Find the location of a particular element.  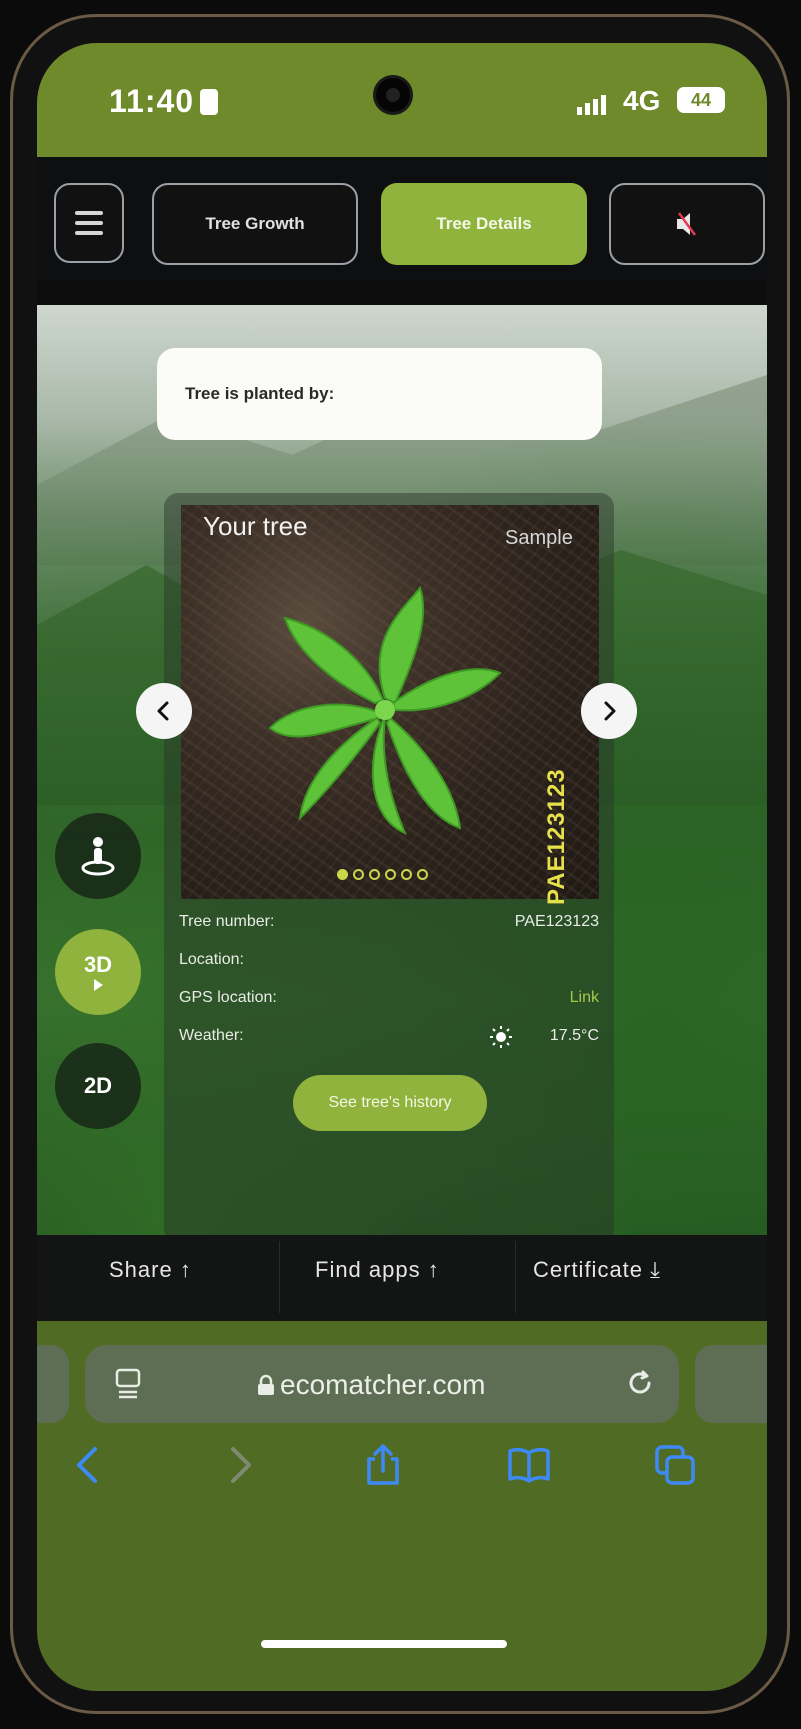

reader-icon is located at coordinates (128, 1384).